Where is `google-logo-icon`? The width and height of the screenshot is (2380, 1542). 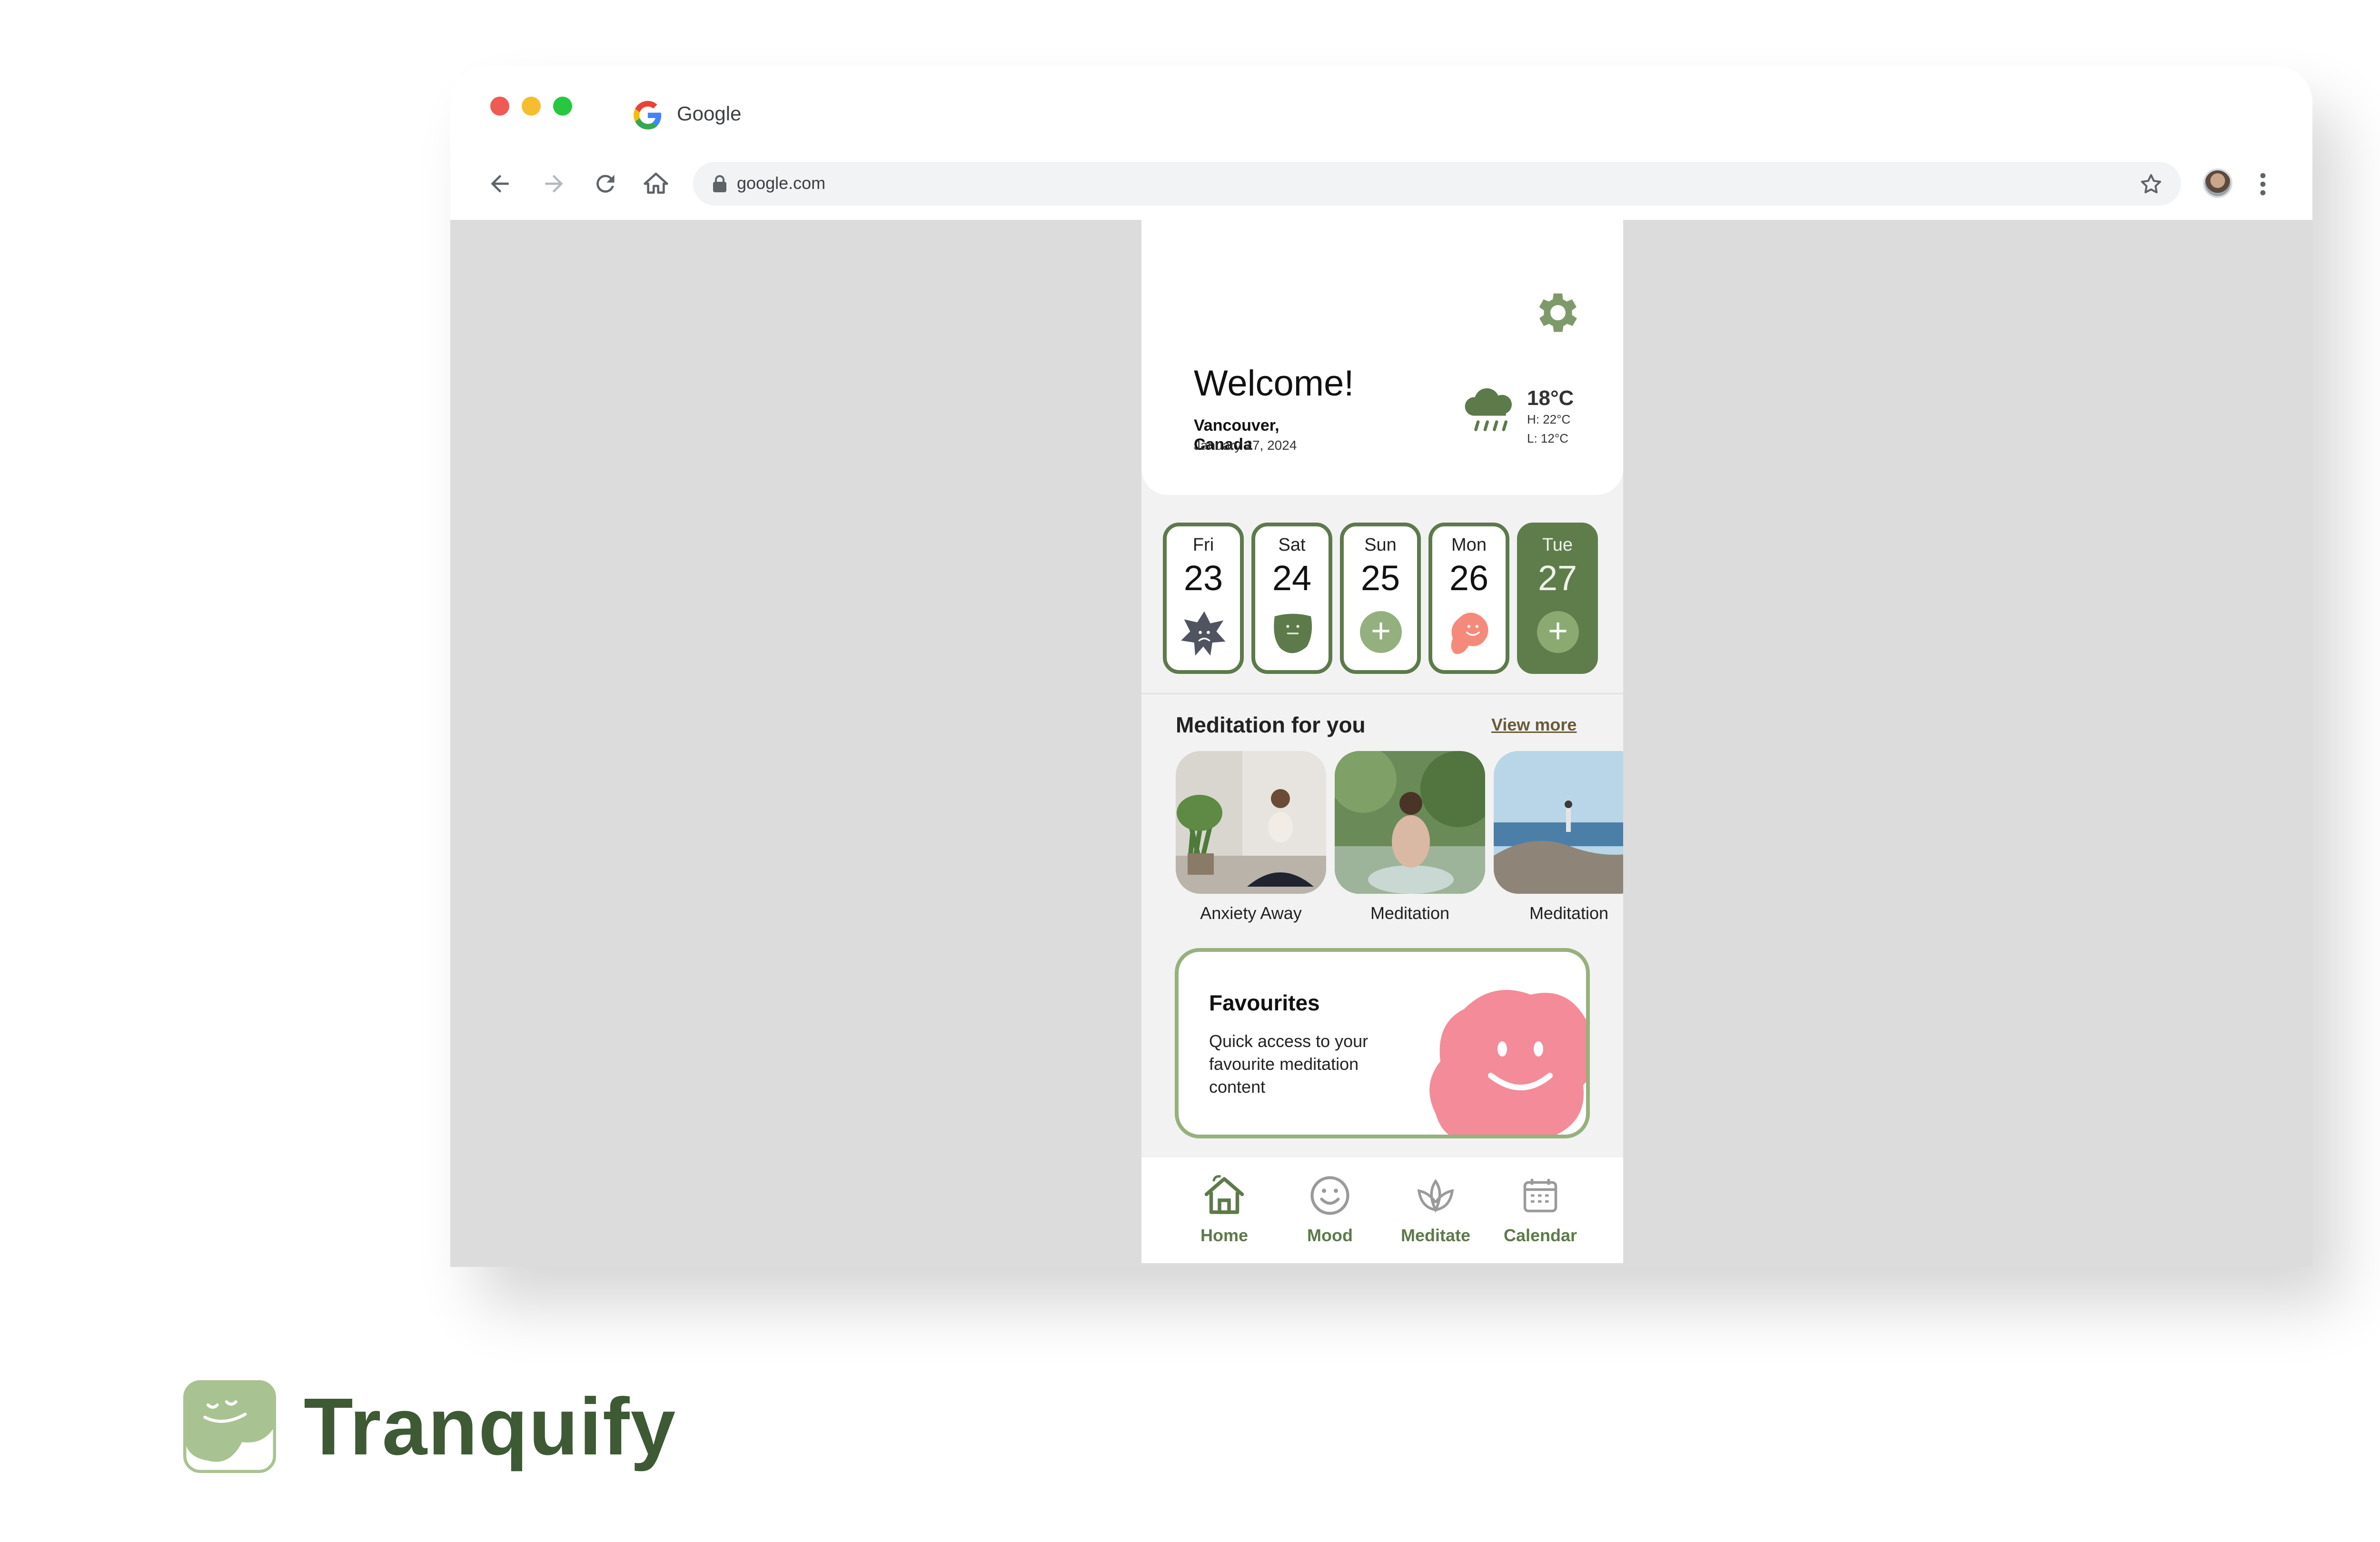
google-logo-icon is located at coordinates (648, 115).